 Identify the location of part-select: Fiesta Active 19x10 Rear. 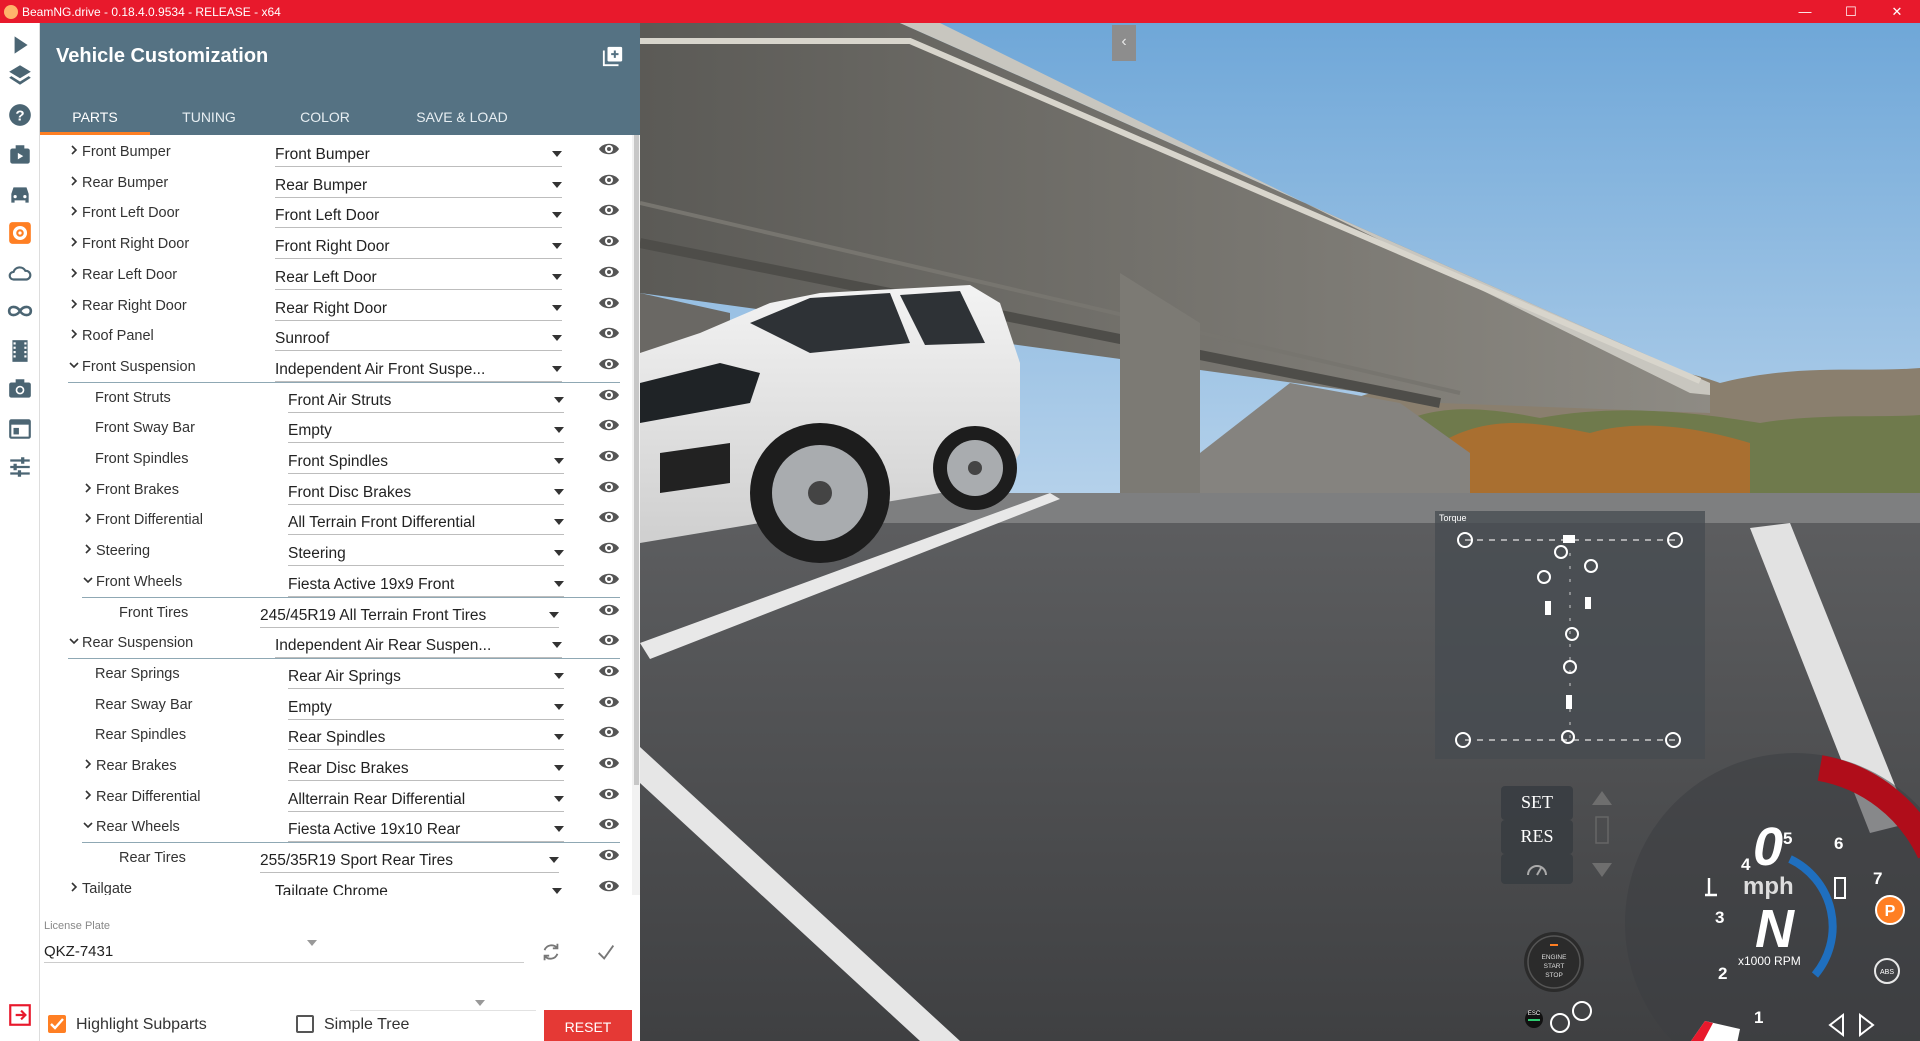
(426, 829).